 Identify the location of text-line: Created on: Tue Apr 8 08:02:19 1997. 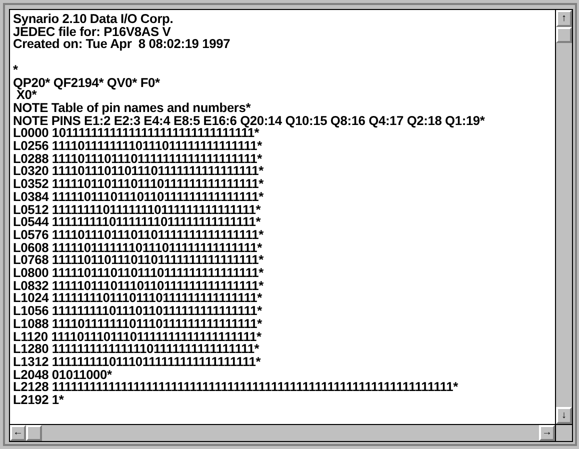
(121, 45).